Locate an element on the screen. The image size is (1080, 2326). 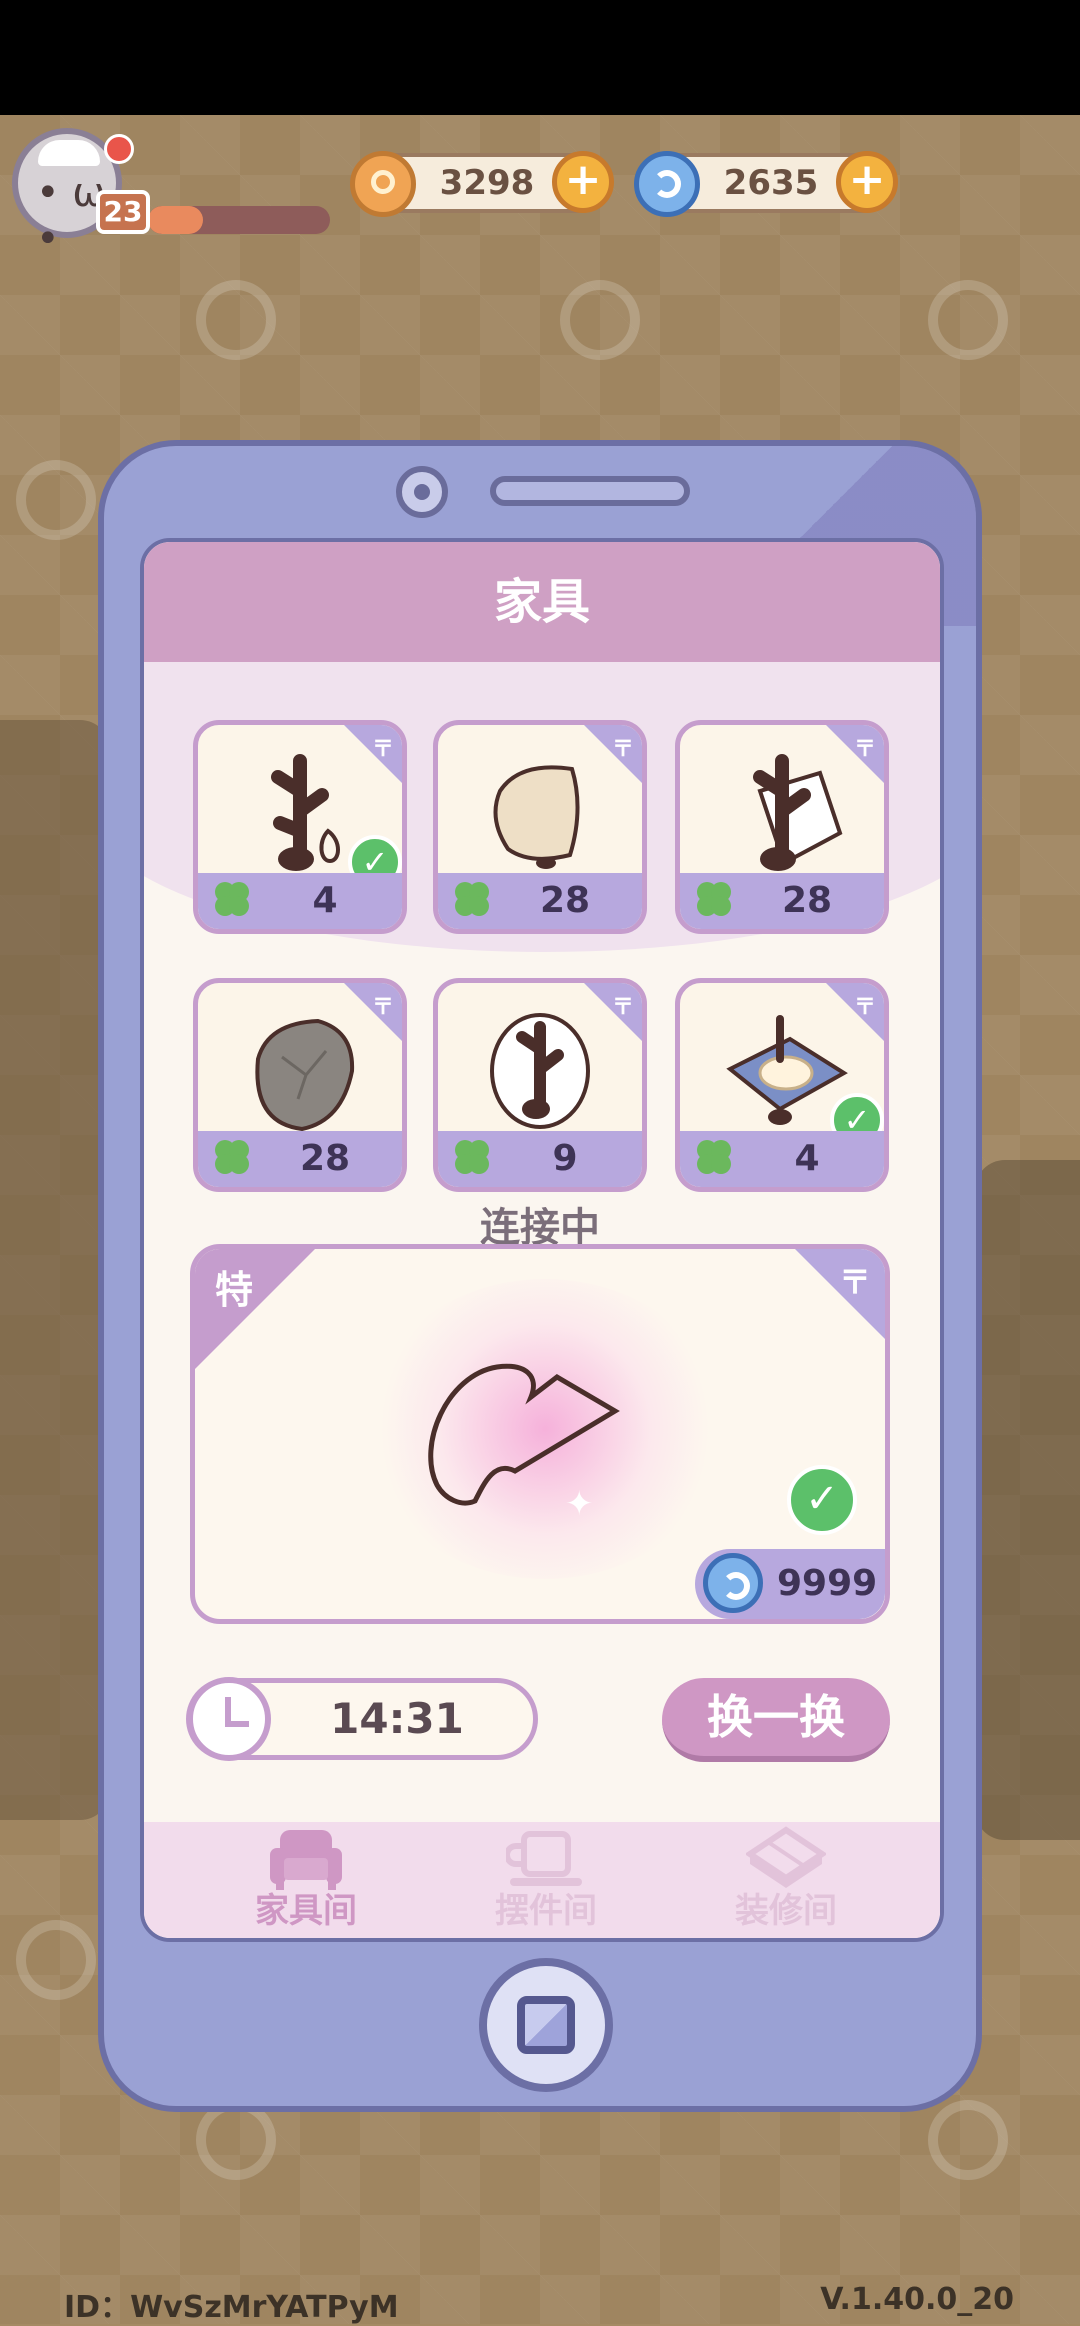
furniture-item-3: 〒 28 is located at coordinates (782, 827).